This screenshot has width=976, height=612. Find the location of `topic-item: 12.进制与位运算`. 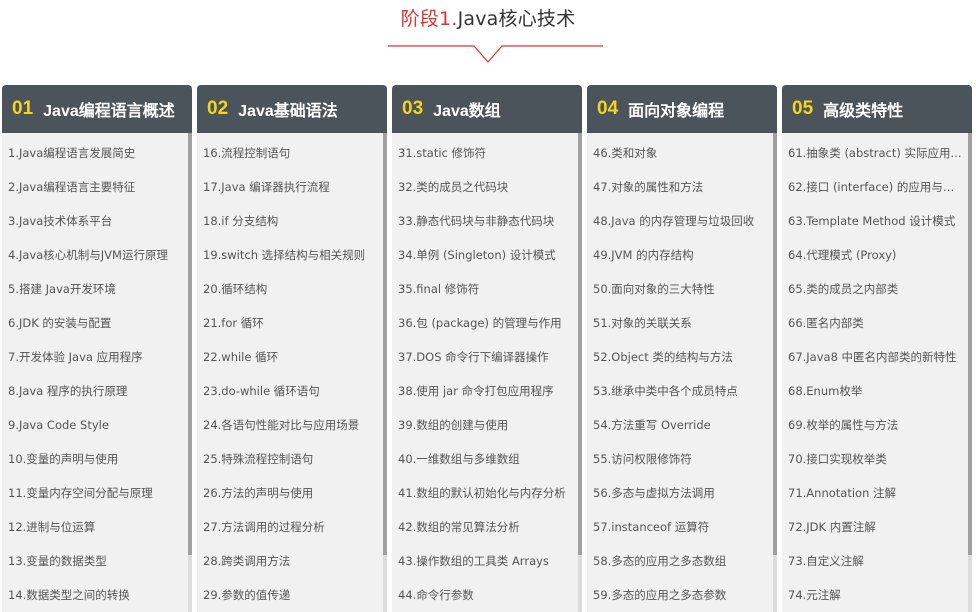

topic-item: 12.进制与位运算 is located at coordinates (96, 527).